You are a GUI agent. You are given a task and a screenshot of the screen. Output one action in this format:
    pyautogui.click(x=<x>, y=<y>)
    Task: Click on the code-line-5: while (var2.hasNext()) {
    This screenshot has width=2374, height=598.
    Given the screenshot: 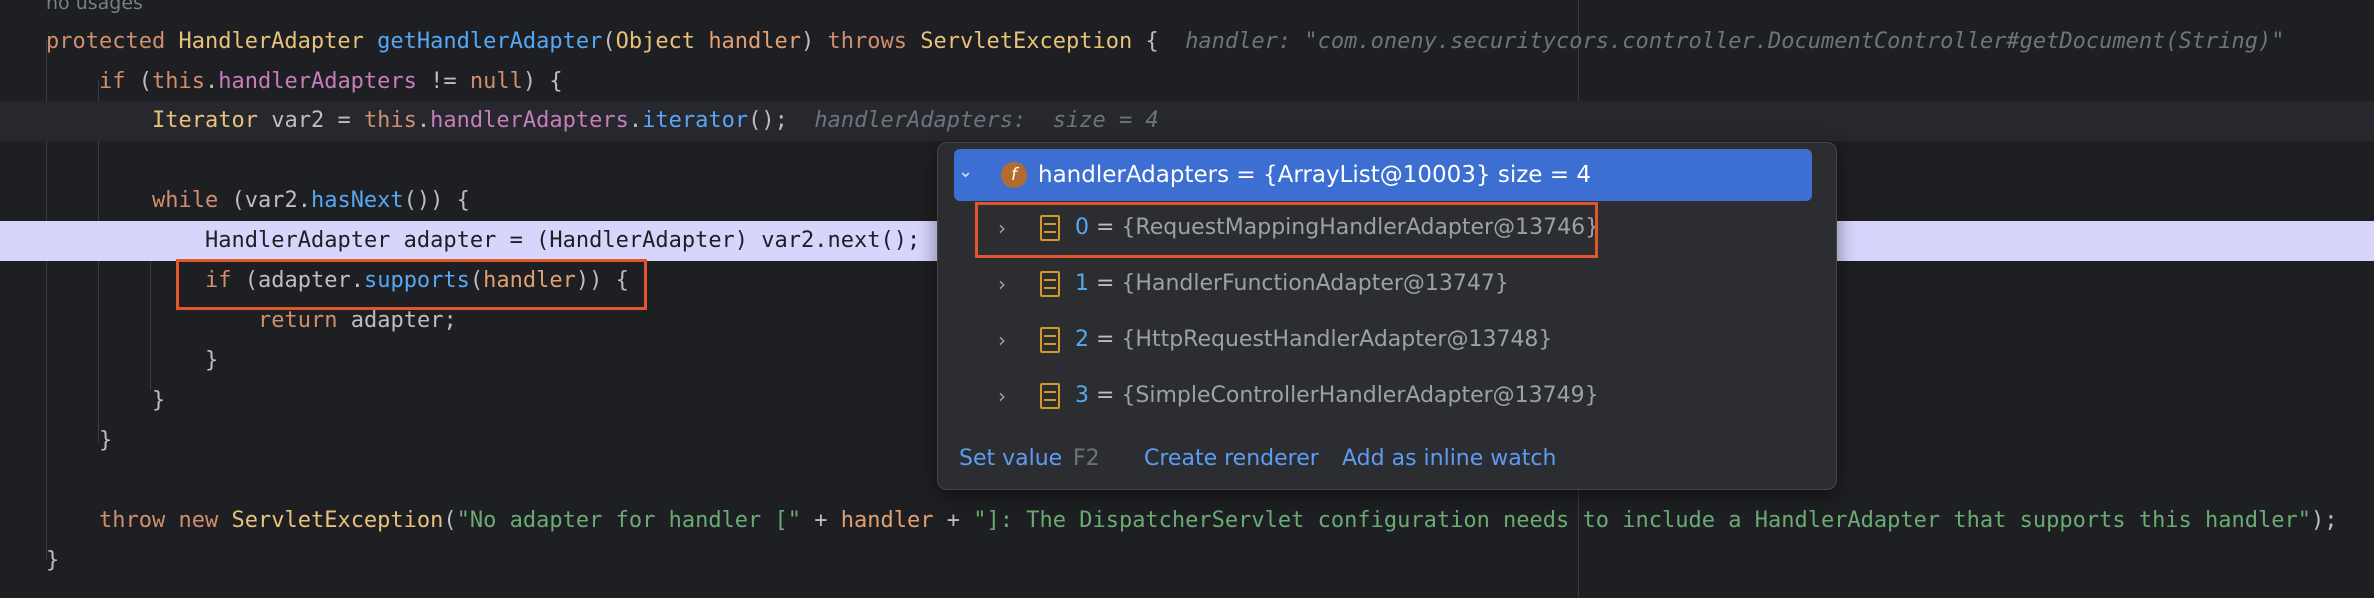 What is the action you would take?
    pyautogui.click(x=311, y=201)
    